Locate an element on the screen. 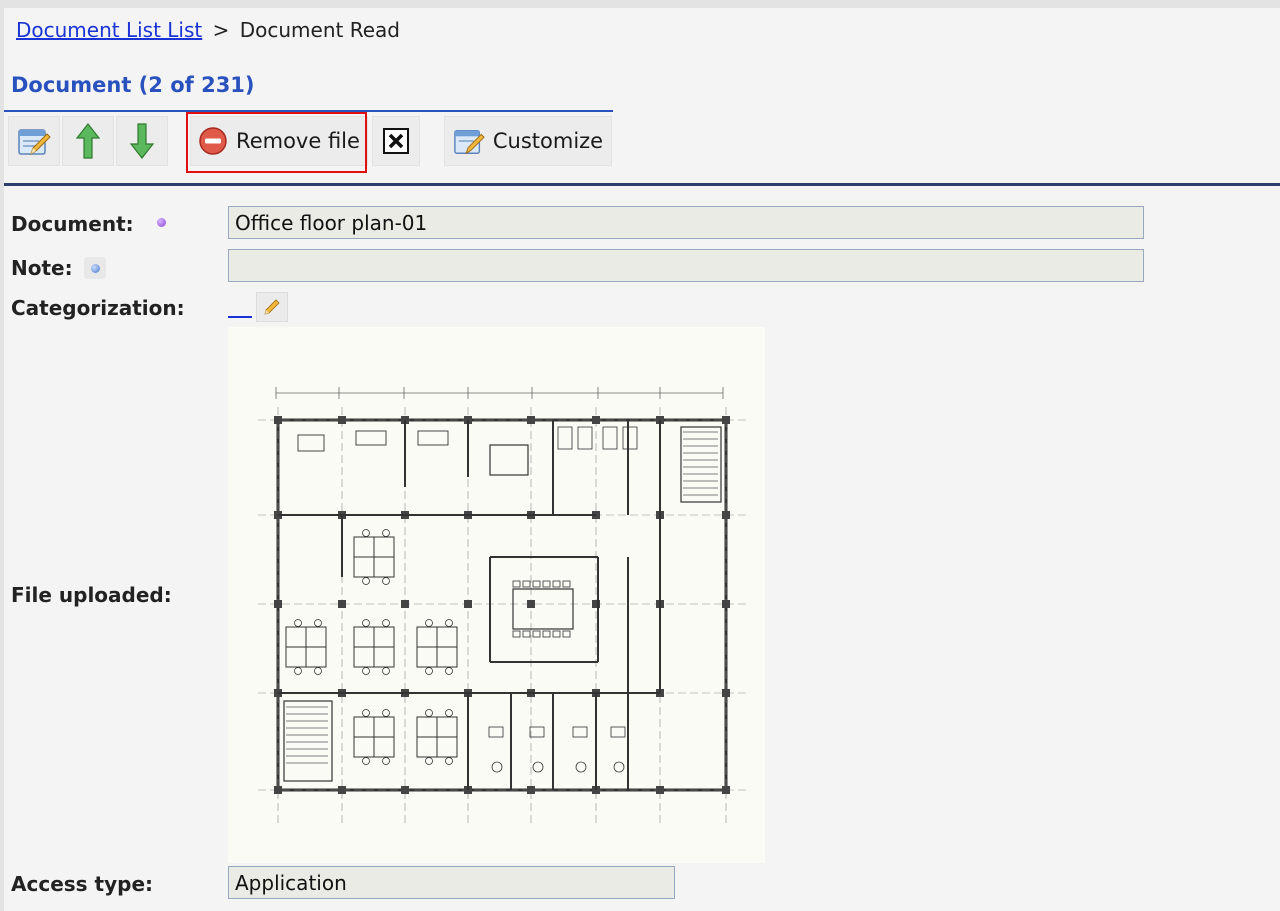  clear-button is located at coordinates (396, 141).